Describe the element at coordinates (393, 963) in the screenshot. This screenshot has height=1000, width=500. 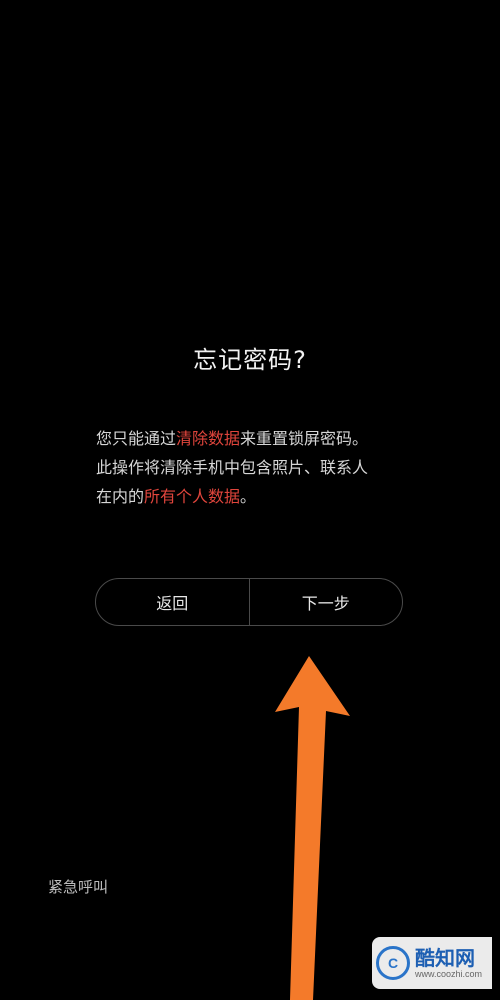
I see `coozhi-logo-icon: C` at that location.